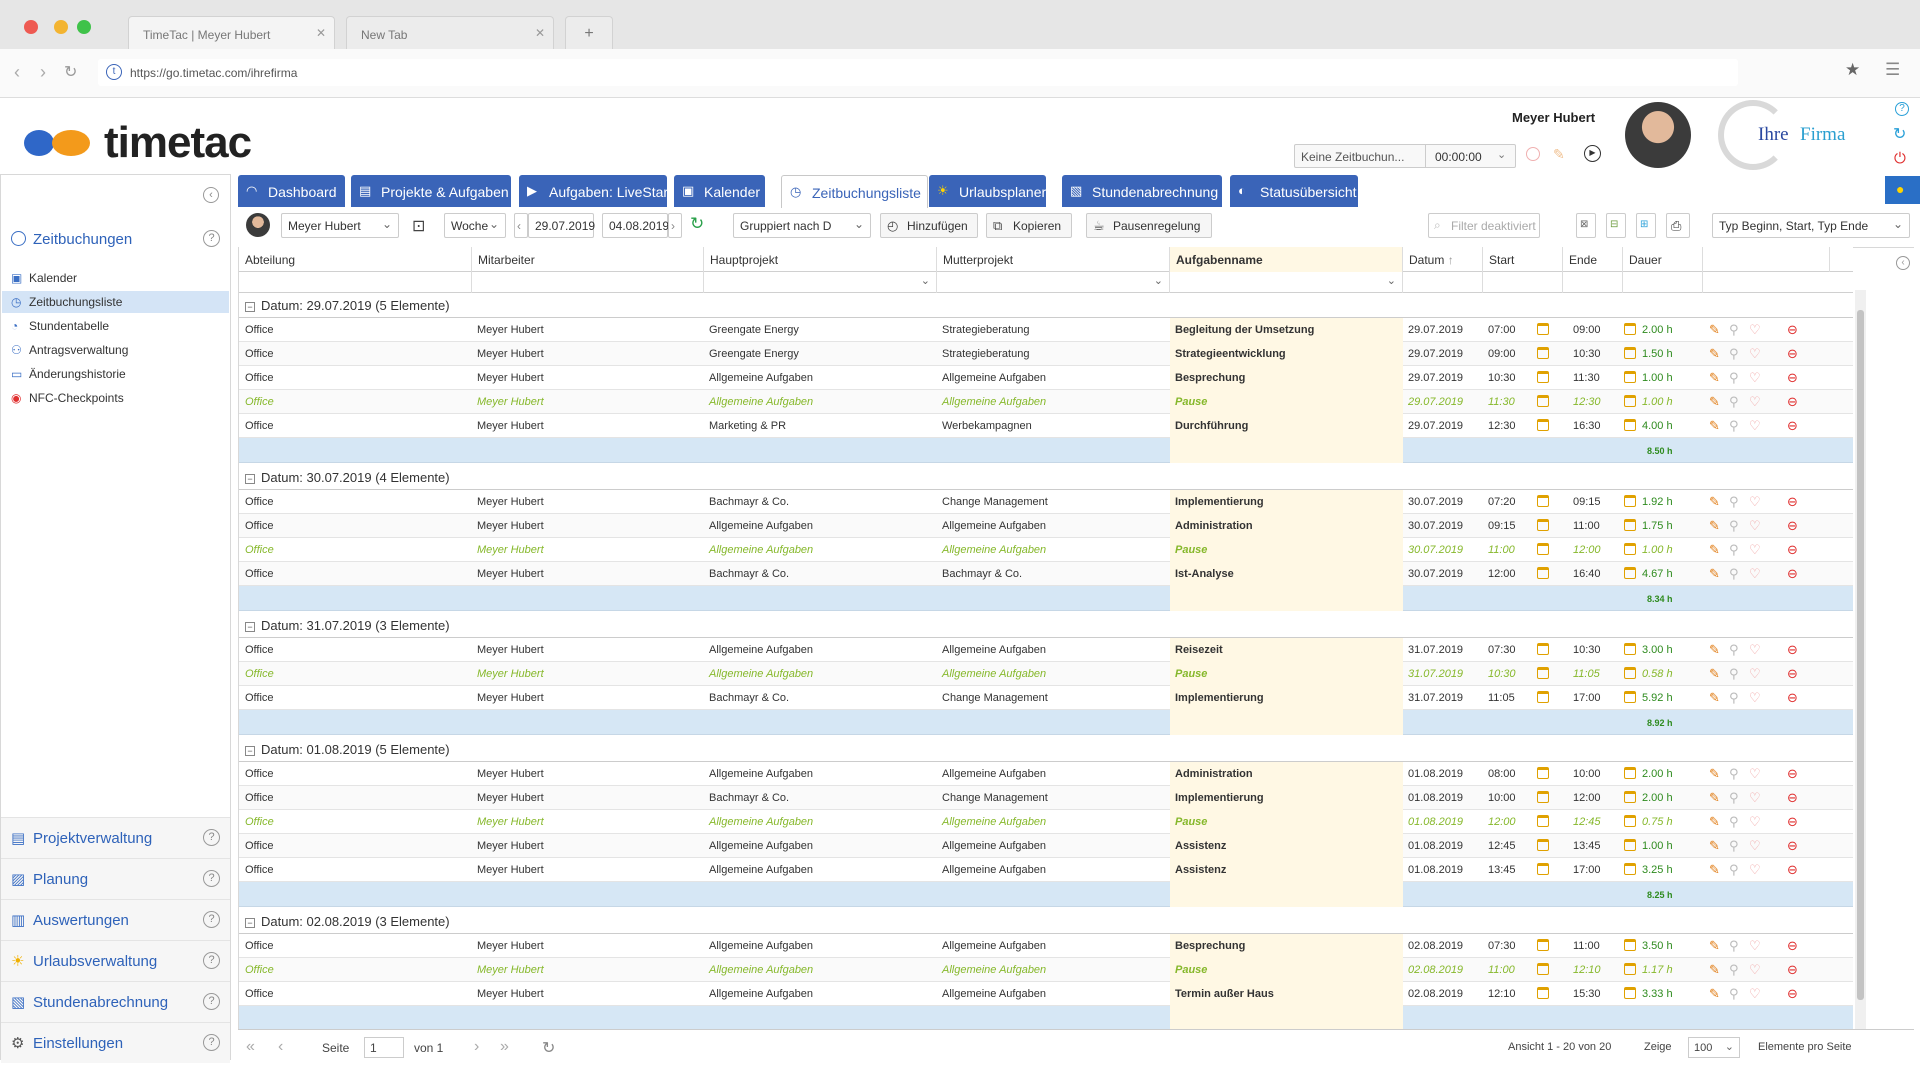  I want to click on column-header-date: Datum ↑, so click(1443, 259).